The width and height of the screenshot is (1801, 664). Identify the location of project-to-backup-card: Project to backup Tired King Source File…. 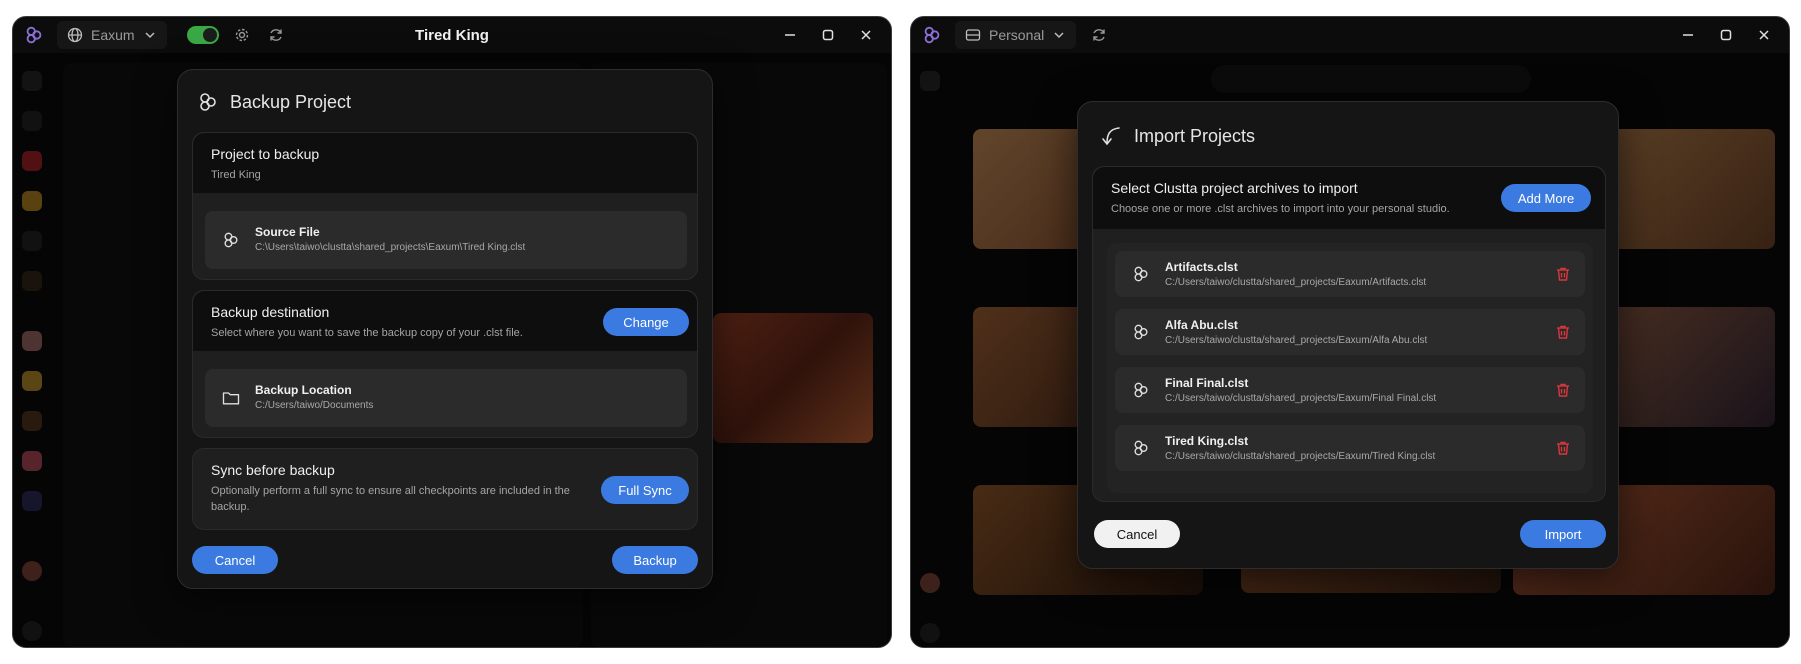
(445, 206).